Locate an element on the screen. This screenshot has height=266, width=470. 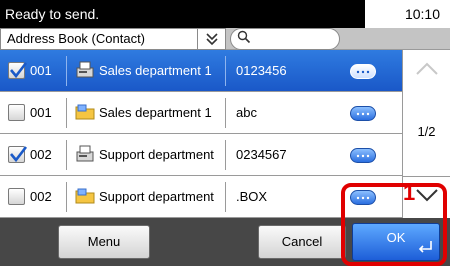
table-row: 001 Sales department 1 abc is located at coordinates (201, 113).